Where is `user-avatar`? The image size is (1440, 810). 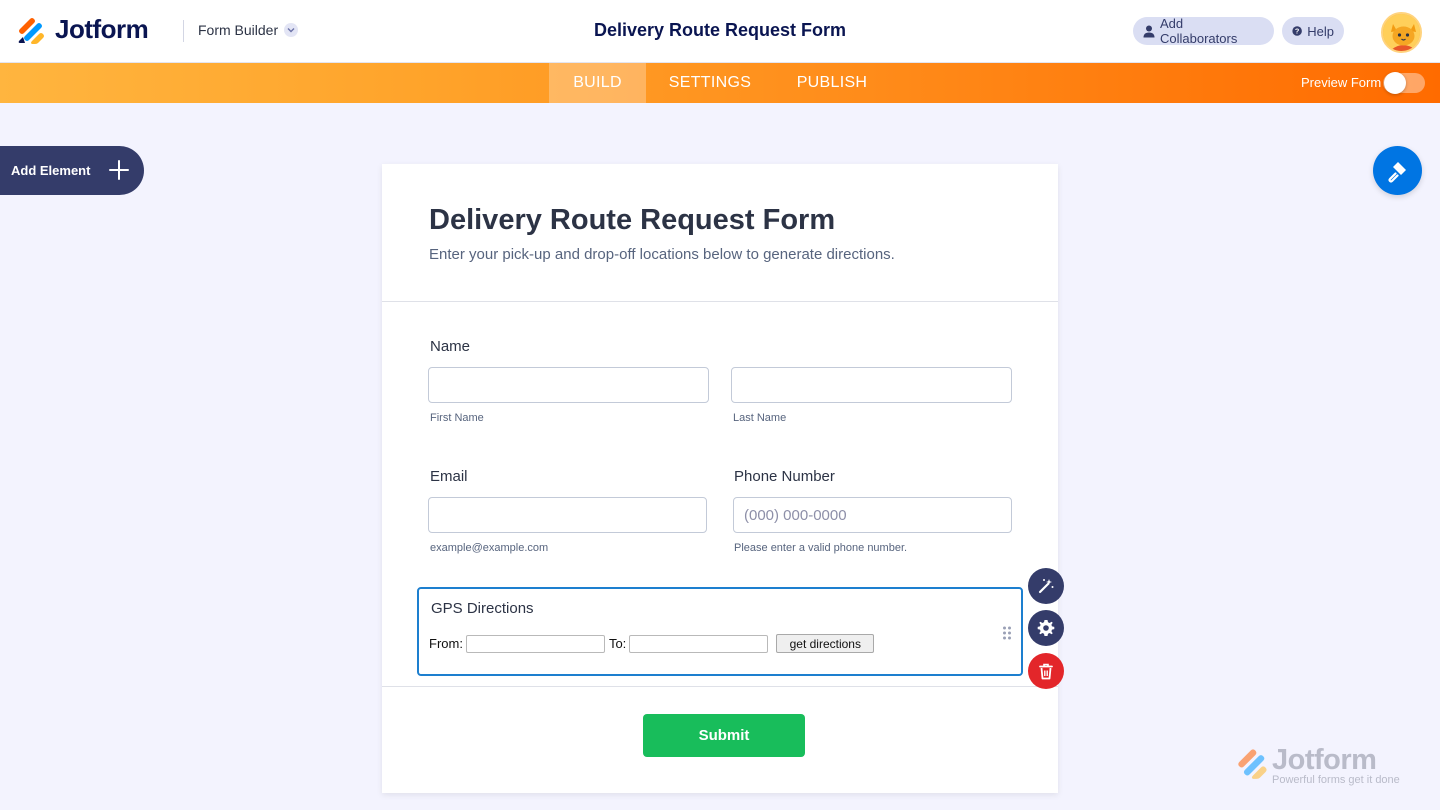 user-avatar is located at coordinates (1401, 32).